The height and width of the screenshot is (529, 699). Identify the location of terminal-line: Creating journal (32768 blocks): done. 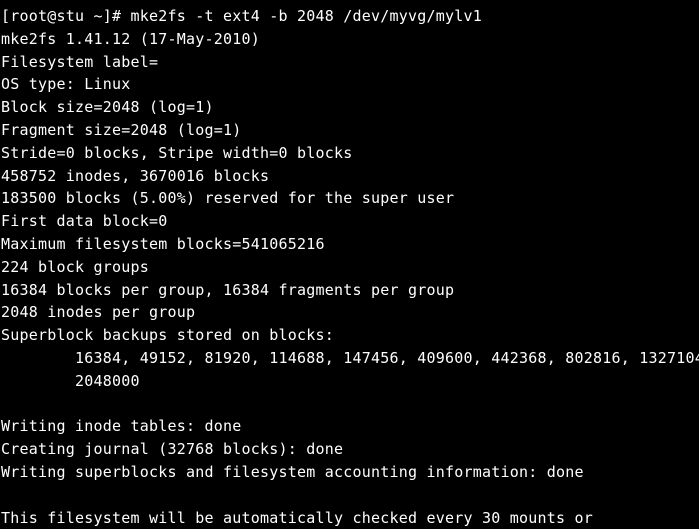
(172, 449).